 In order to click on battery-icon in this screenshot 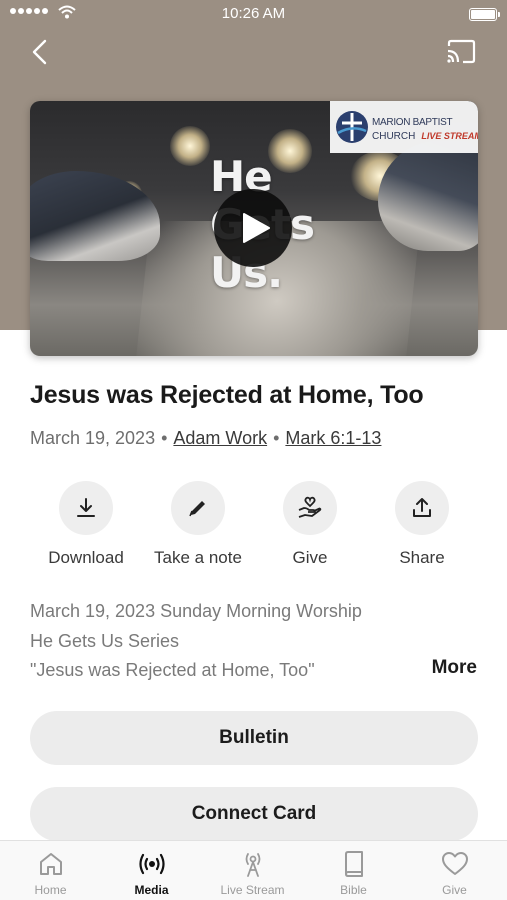, I will do `click(484, 14)`.